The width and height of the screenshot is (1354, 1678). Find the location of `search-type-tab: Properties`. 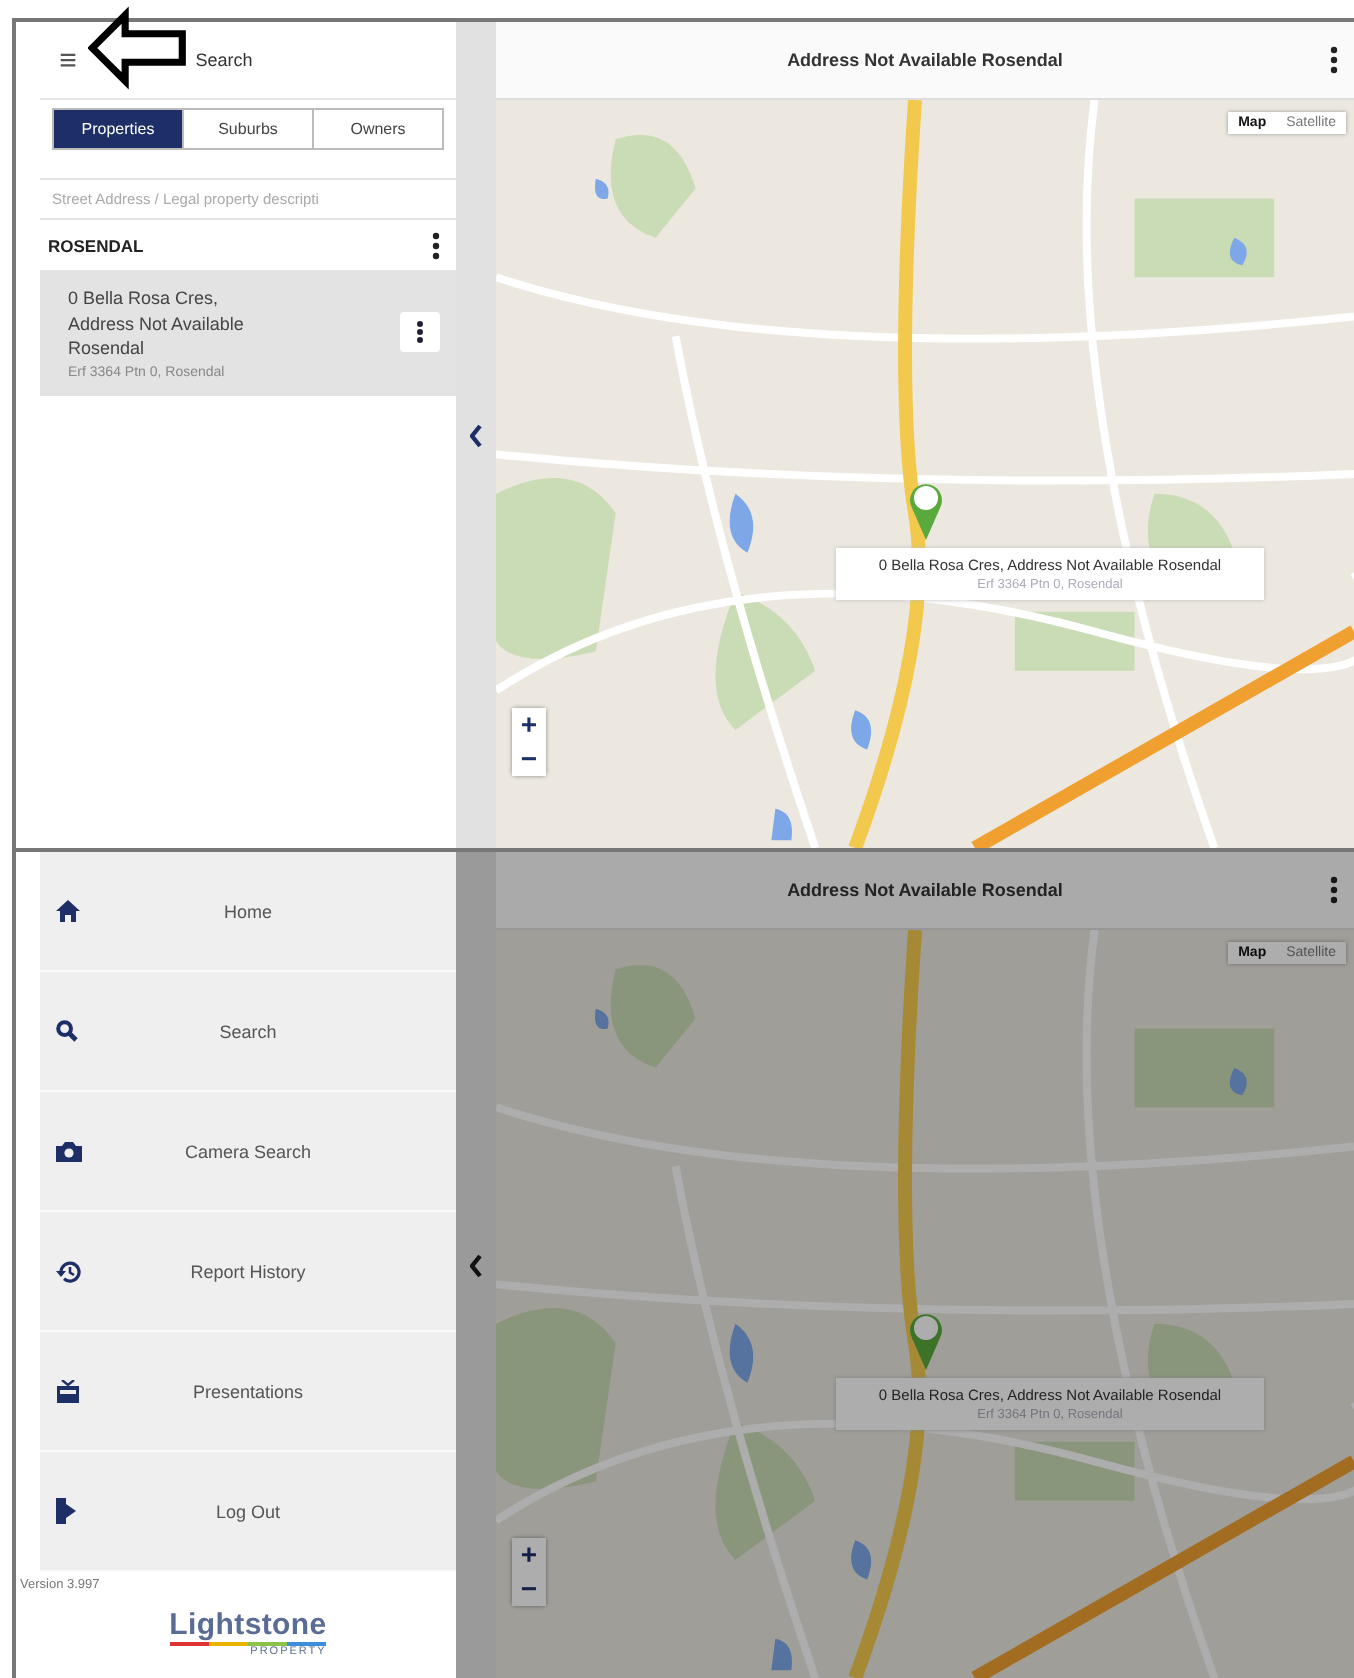

search-type-tab: Properties is located at coordinates (118, 129).